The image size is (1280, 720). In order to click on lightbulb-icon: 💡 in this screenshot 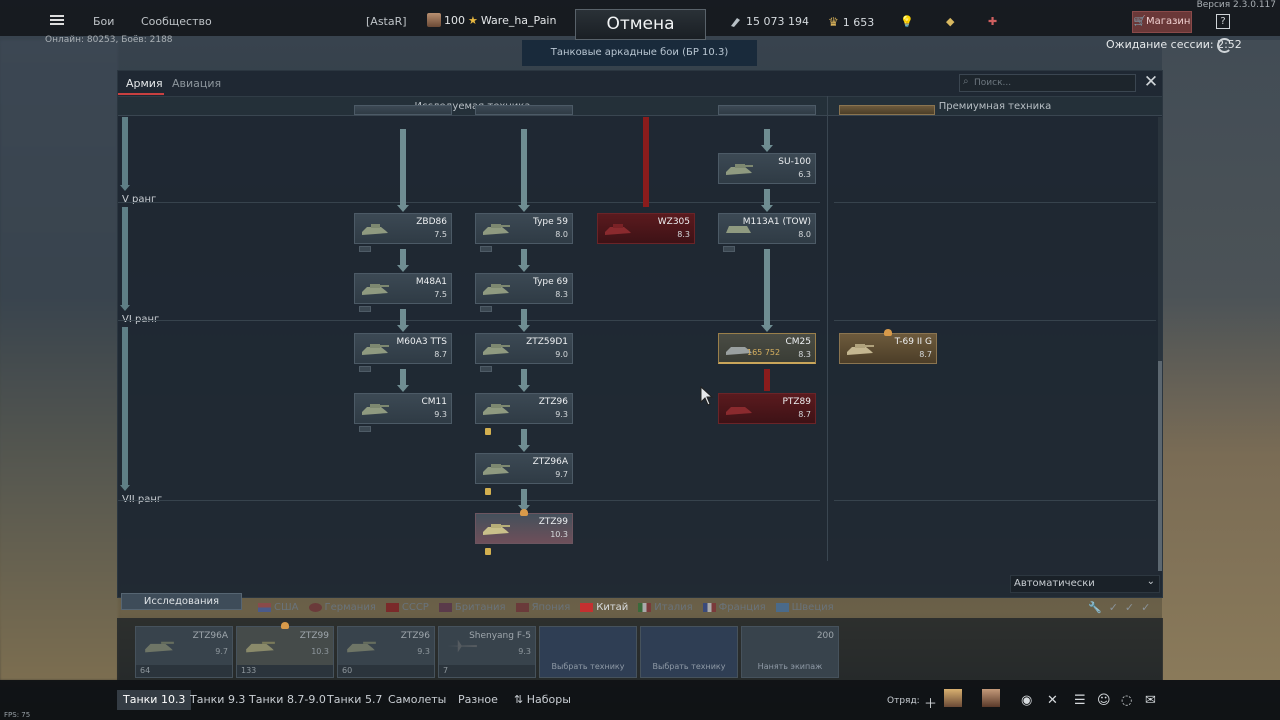, I will do `click(907, 21)`.